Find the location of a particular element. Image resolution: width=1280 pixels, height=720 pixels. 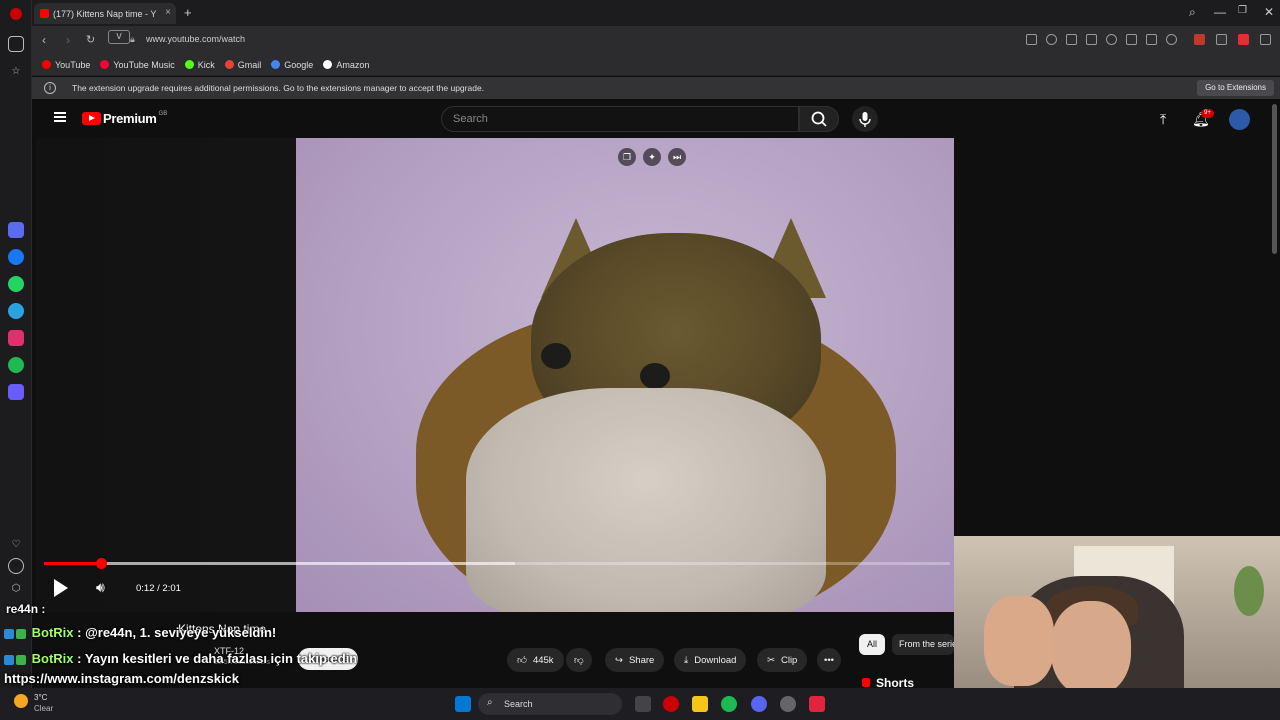

chip-all: All is located at coordinates (872, 644).